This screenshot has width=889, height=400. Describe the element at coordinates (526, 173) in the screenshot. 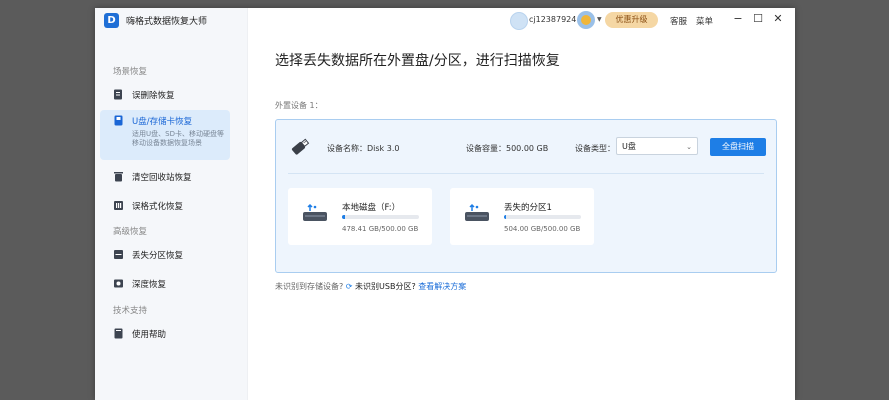

I see `divider` at that location.